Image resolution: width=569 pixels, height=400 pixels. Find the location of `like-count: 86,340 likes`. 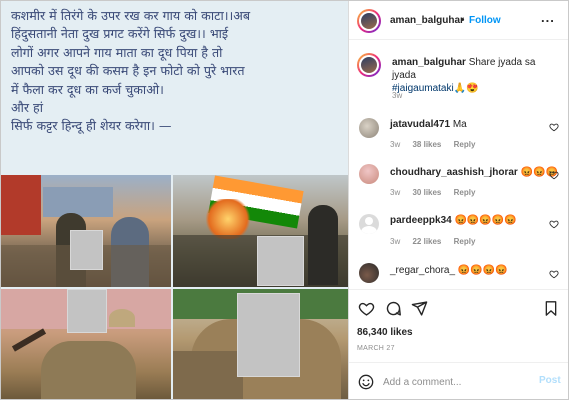

like-count: 86,340 likes is located at coordinates (385, 332).